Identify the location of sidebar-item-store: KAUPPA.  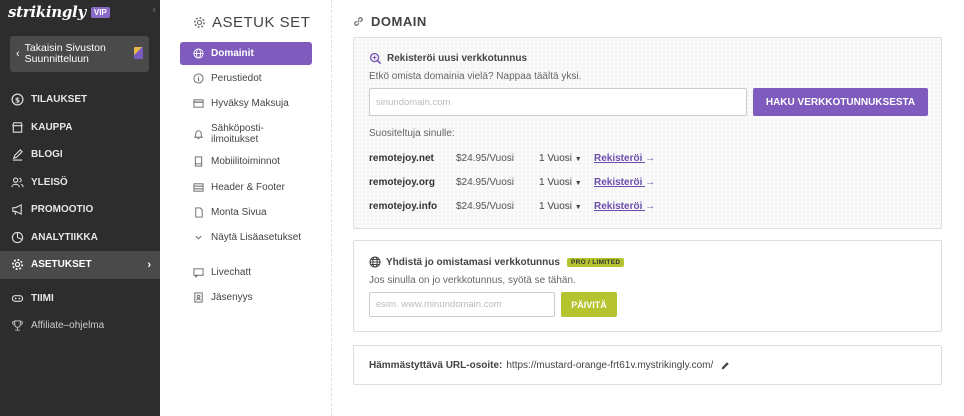
(80, 128).